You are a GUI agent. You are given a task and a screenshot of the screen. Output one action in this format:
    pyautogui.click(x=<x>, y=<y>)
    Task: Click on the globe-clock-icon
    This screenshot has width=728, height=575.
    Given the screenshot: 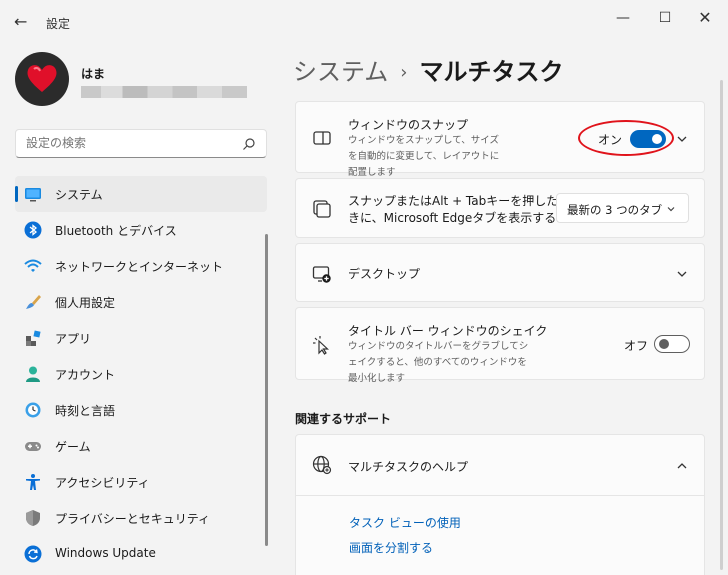 What is the action you would take?
    pyautogui.click(x=33, y=410)
    